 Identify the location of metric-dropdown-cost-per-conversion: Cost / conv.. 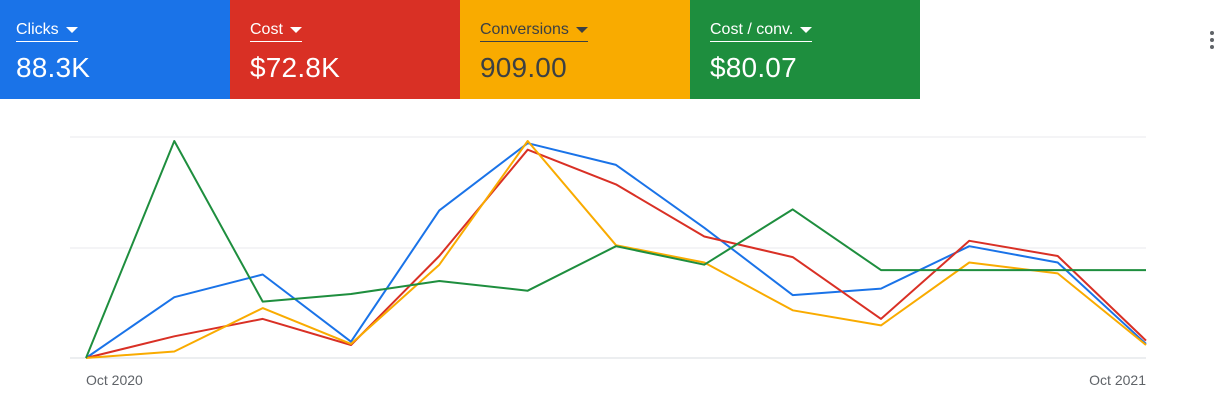
(761, 31).